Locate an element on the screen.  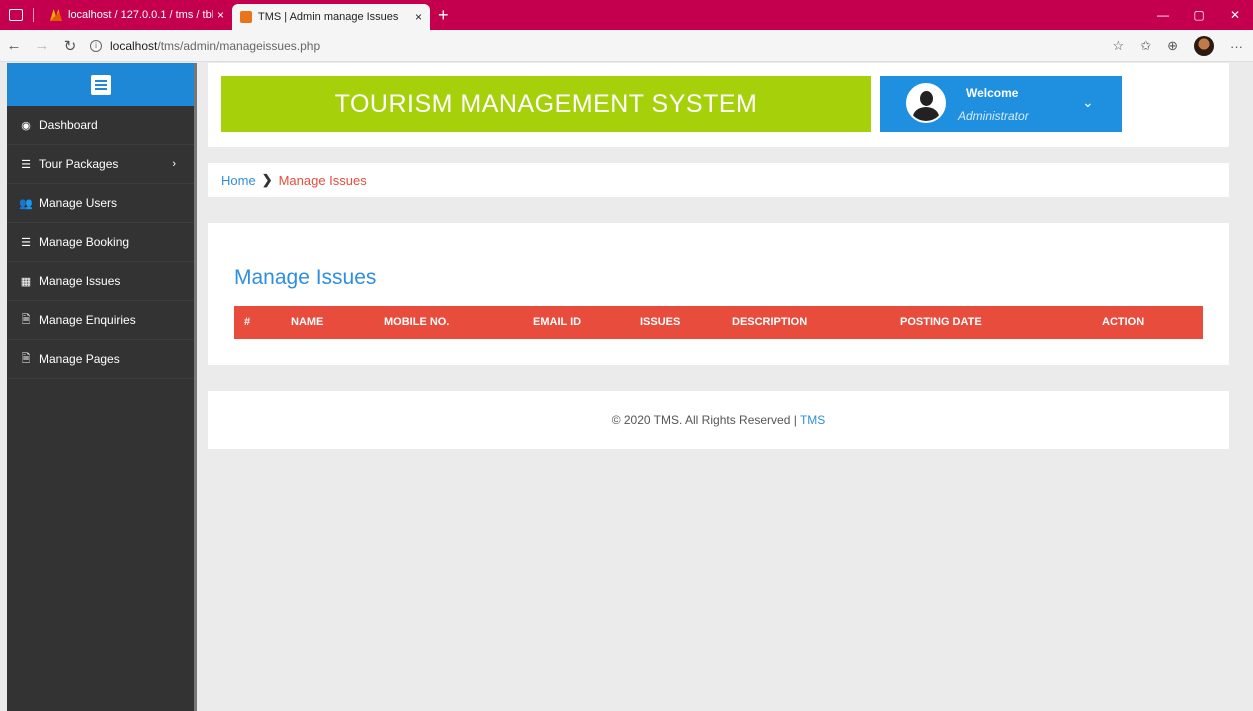
sidebar-item-tour-packages: ☰ Tour Packages › is located at coordinates (100, 164).